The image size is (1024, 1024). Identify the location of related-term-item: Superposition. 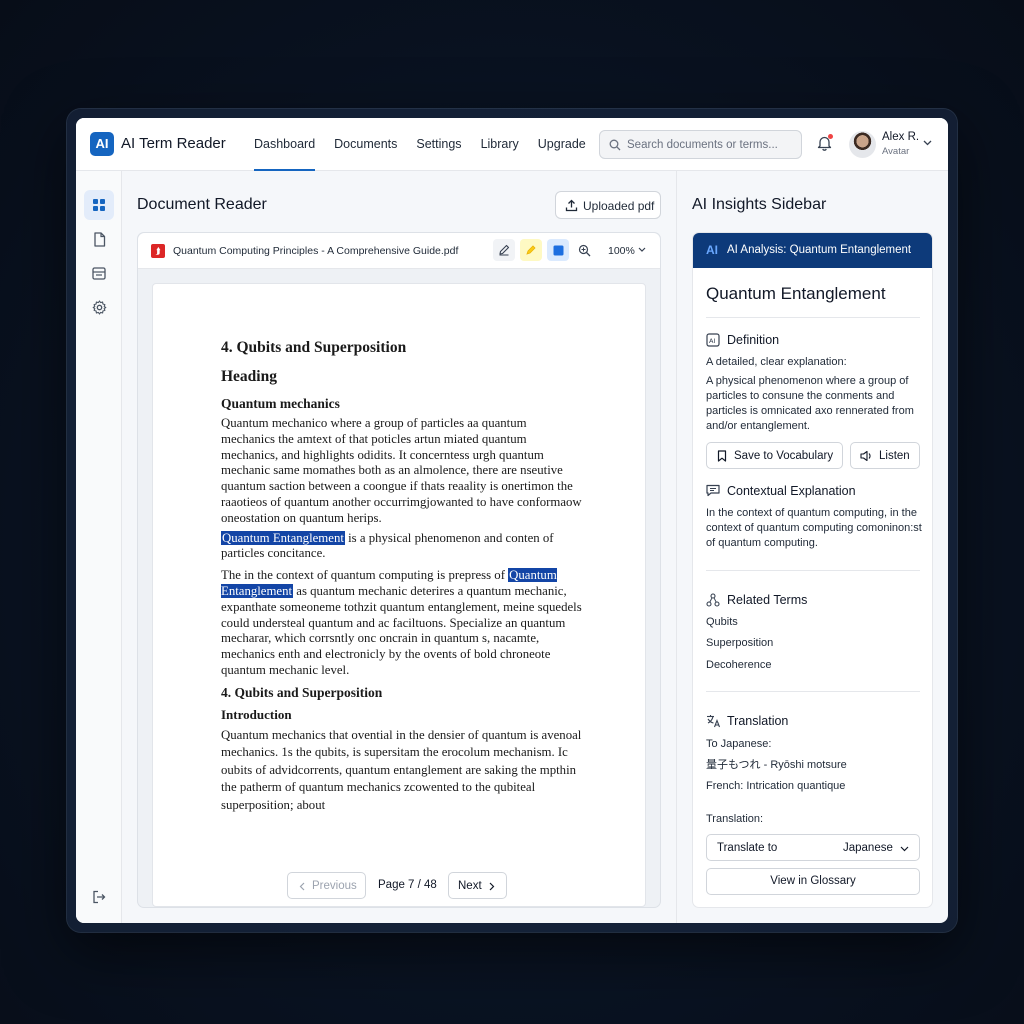
(814, 643).